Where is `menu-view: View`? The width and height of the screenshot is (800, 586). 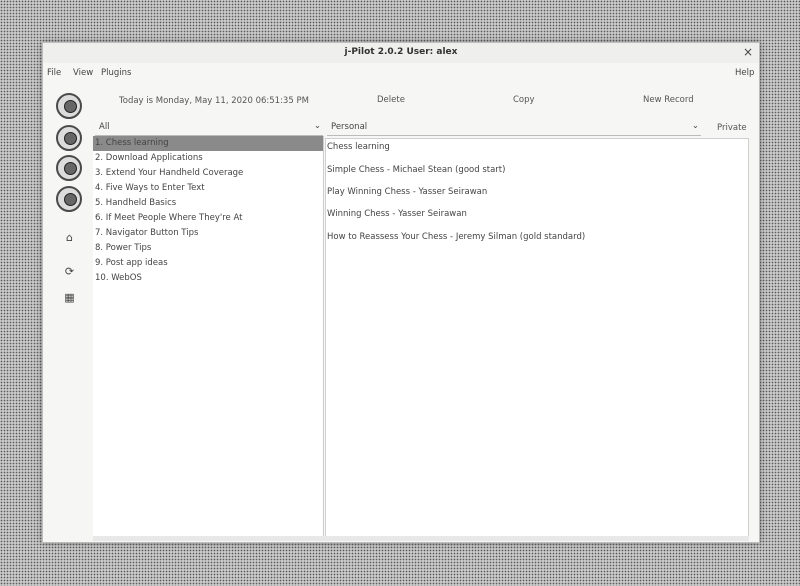 menu-view: View is located at coordinates (83, 73).